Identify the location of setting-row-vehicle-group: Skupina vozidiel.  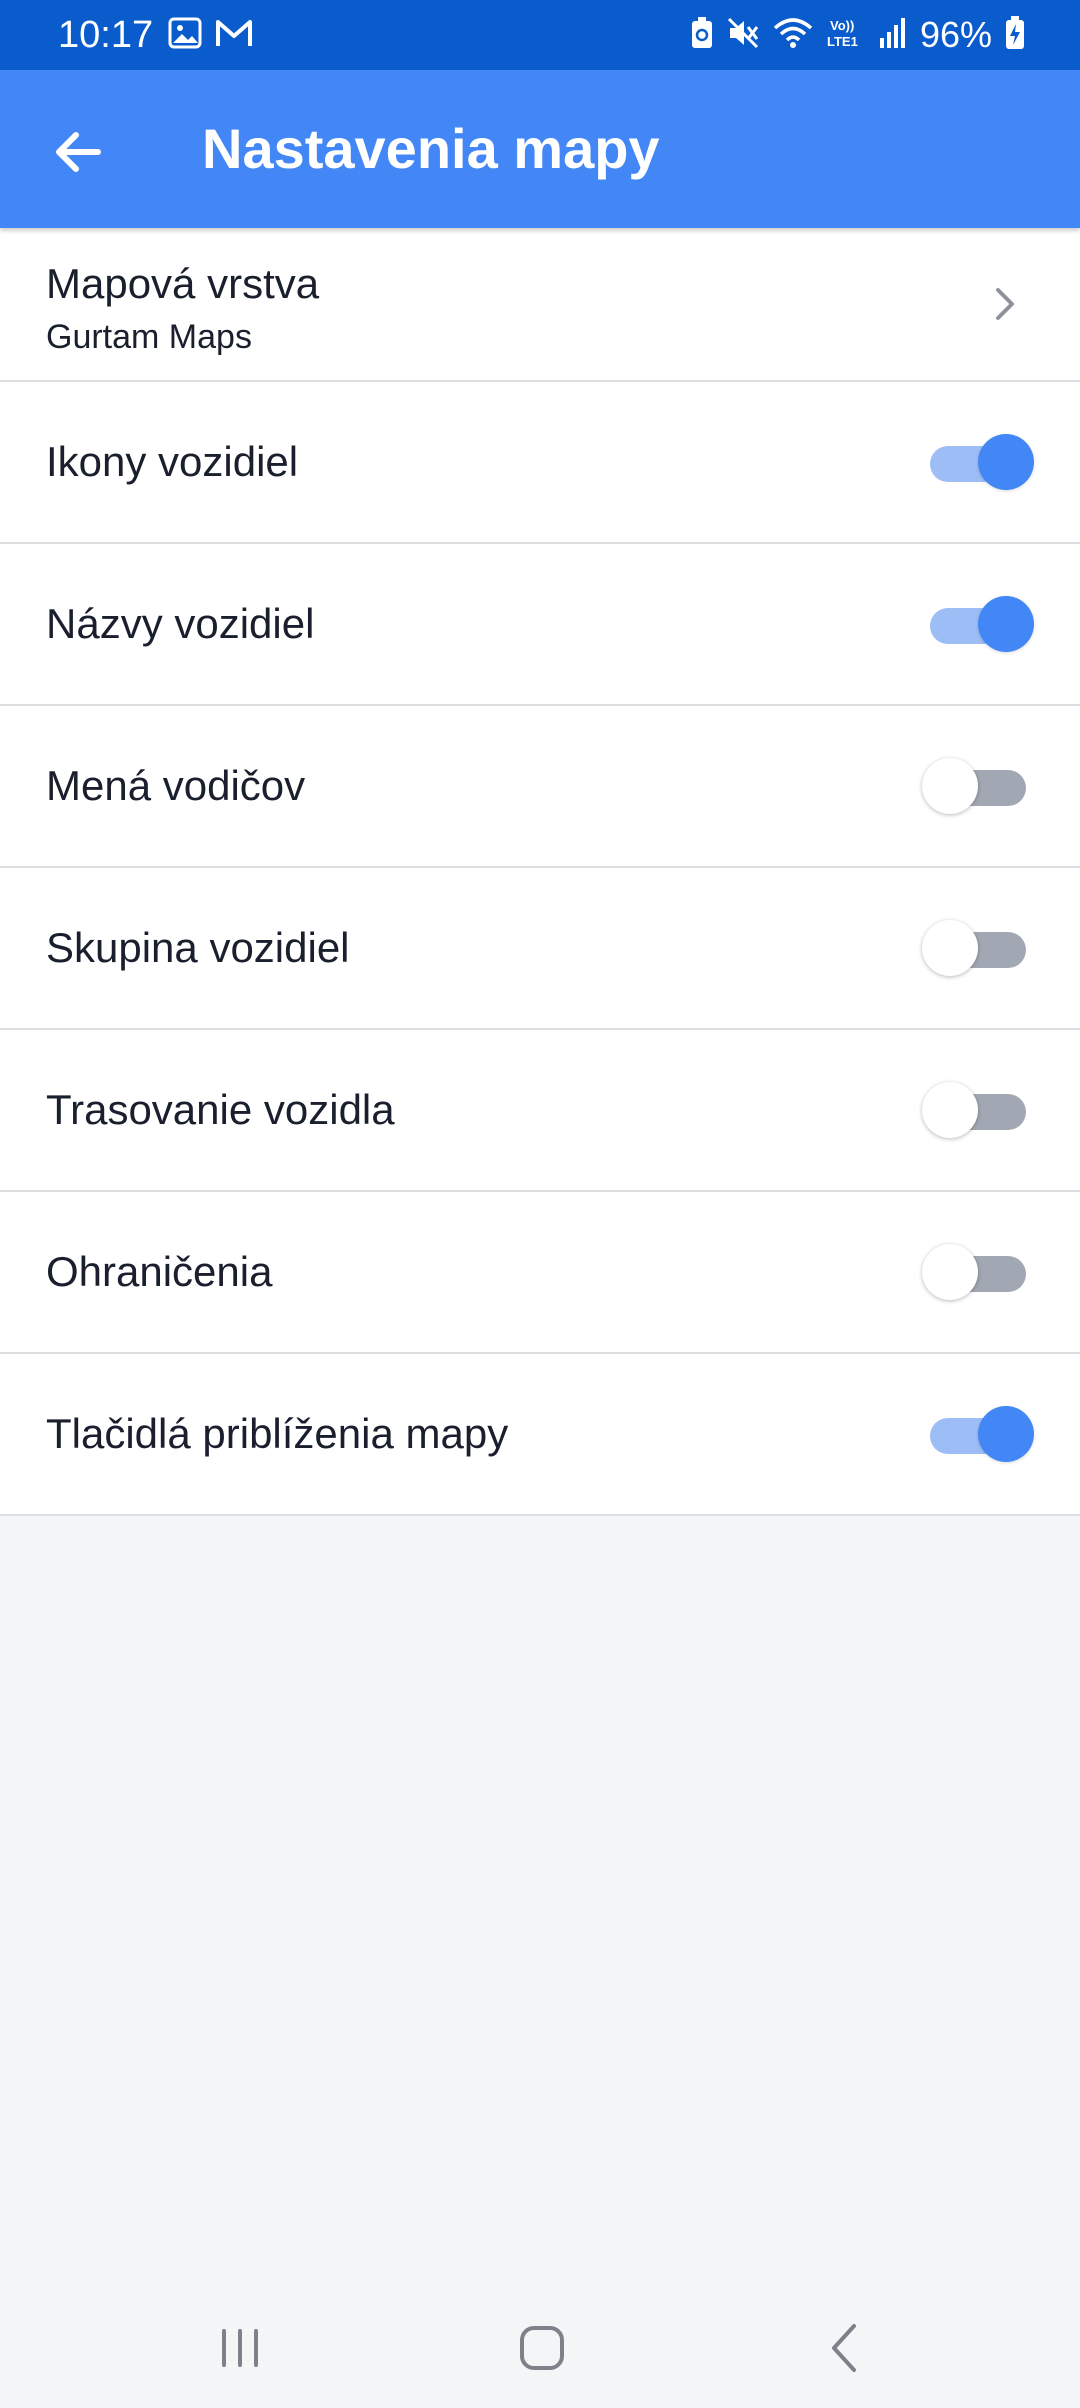
(540, 949).